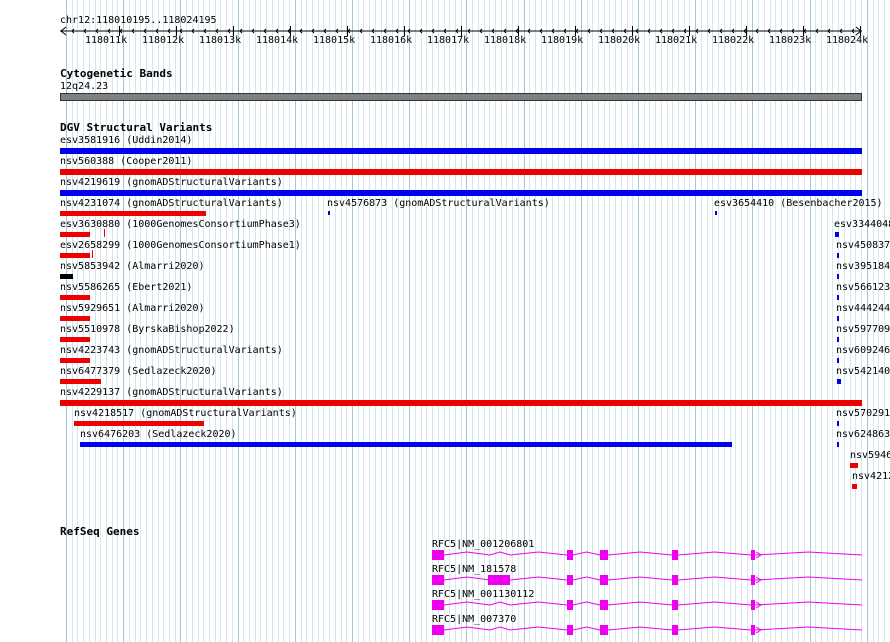  Describe the element at coordinates (483, 544) in the screenshot. I see `transcript-label: RFC5|NM_001206801` at that location.